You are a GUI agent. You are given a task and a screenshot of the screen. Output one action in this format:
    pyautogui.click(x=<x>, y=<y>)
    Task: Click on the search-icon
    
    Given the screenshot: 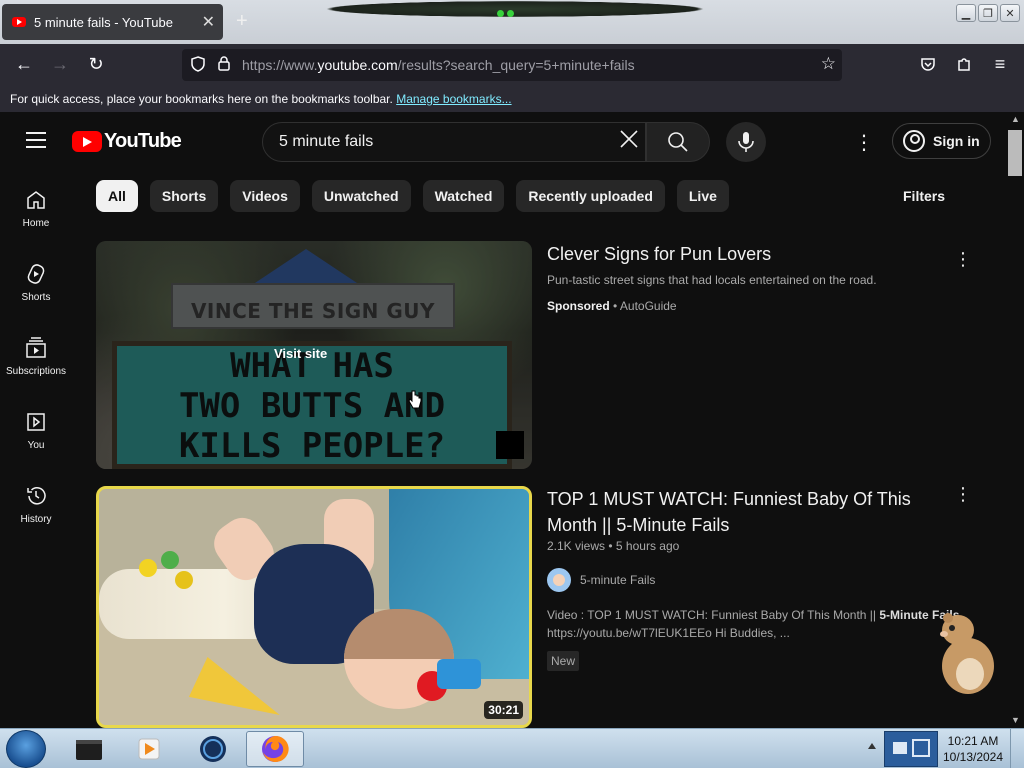 What is the action you would take?
    pyautogui.click(x=678, y=142)
    